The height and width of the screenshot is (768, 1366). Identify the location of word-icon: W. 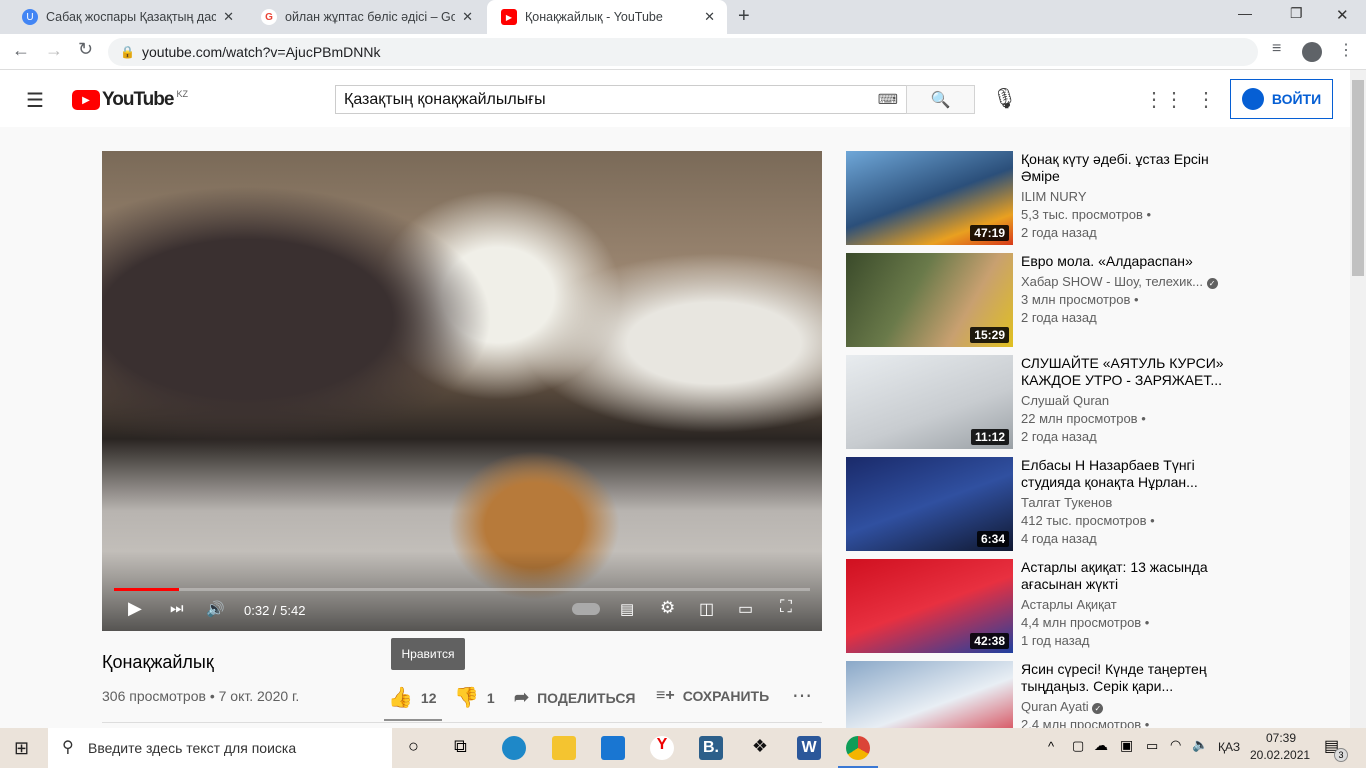
(809, 748).